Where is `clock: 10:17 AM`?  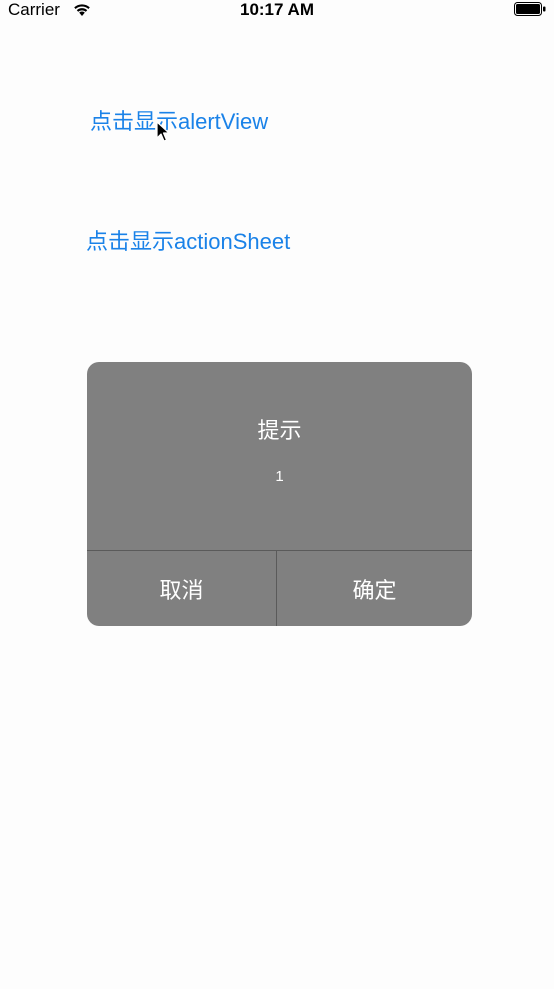 clock: 10:17 AM is located at coordinates (276, 9).